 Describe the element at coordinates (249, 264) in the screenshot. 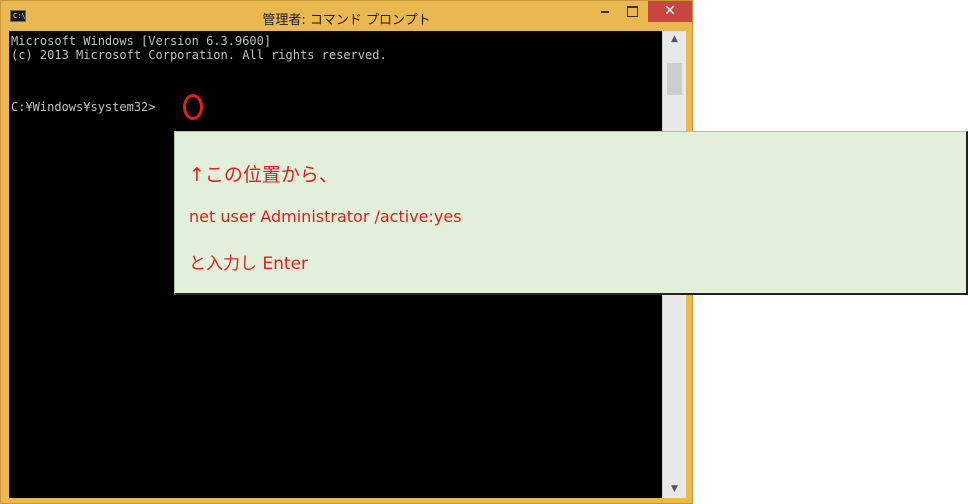

I see `callout-line-enter: と入力し Enter` at that location.